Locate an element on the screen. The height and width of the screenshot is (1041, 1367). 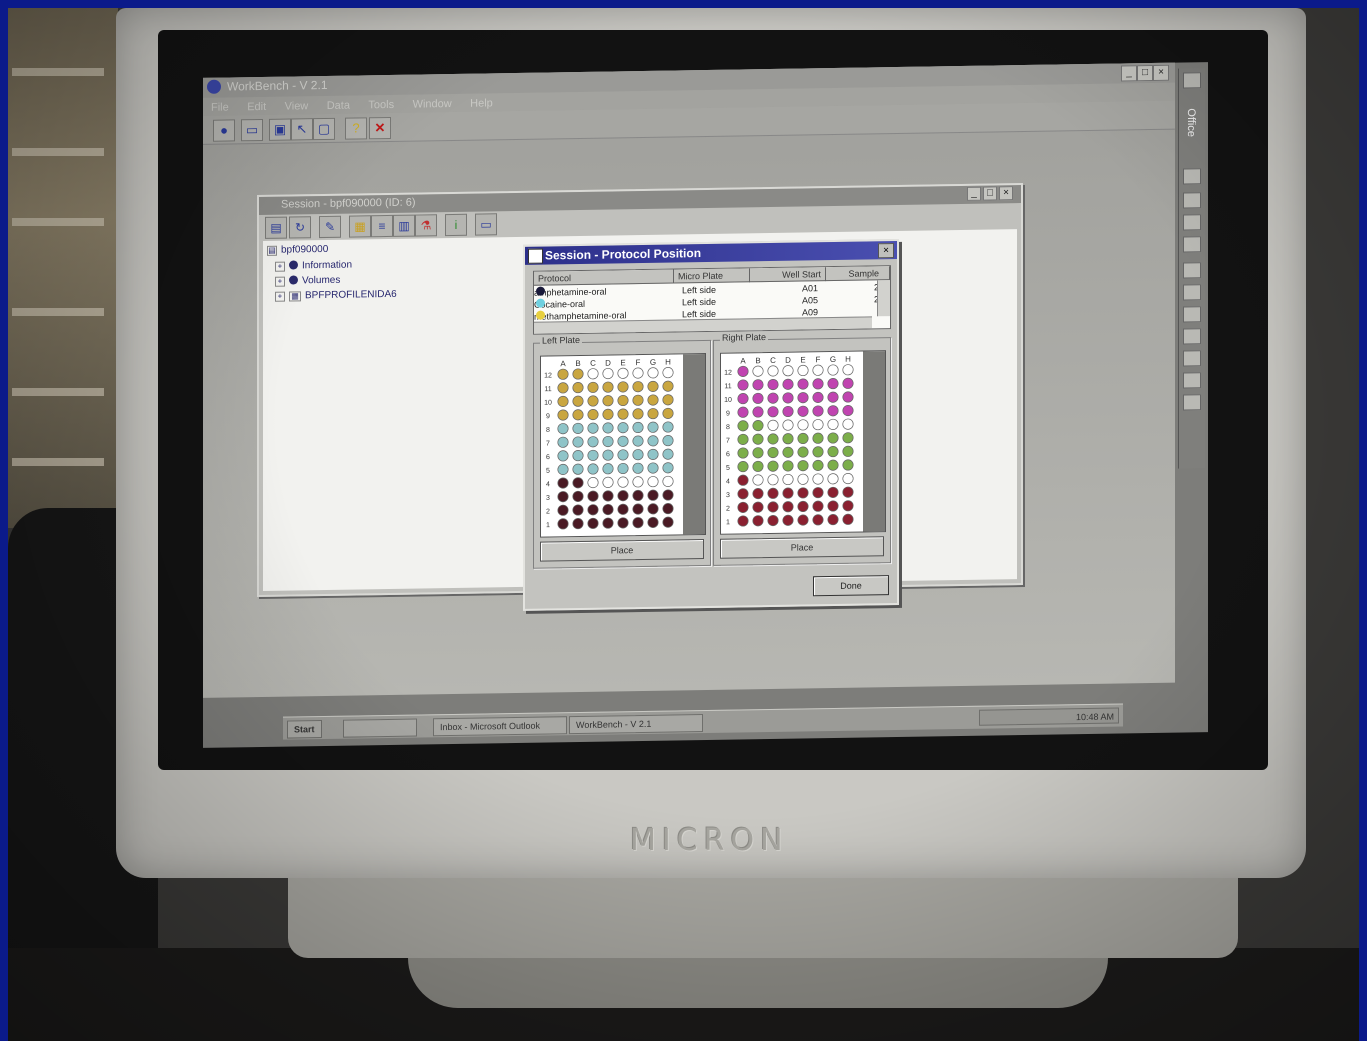
tree-item-volumes: + Volumes is located at coordinates (307, 281).